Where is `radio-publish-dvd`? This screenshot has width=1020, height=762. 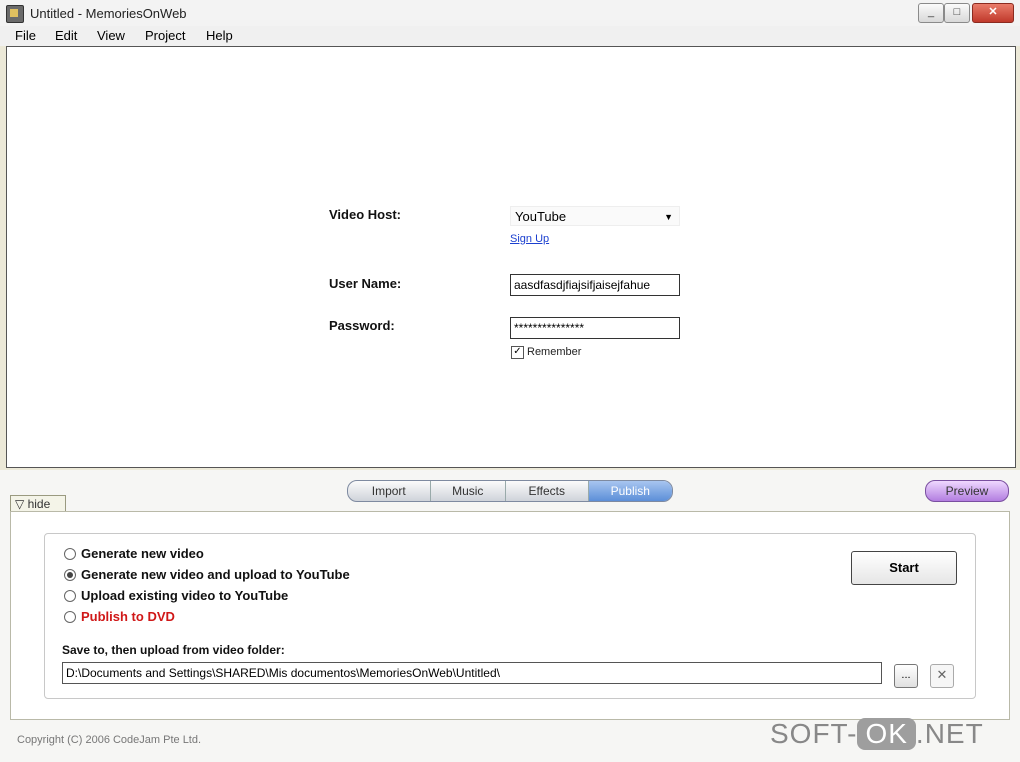 radio-publish-dvd is located at coordinates (70, 617).